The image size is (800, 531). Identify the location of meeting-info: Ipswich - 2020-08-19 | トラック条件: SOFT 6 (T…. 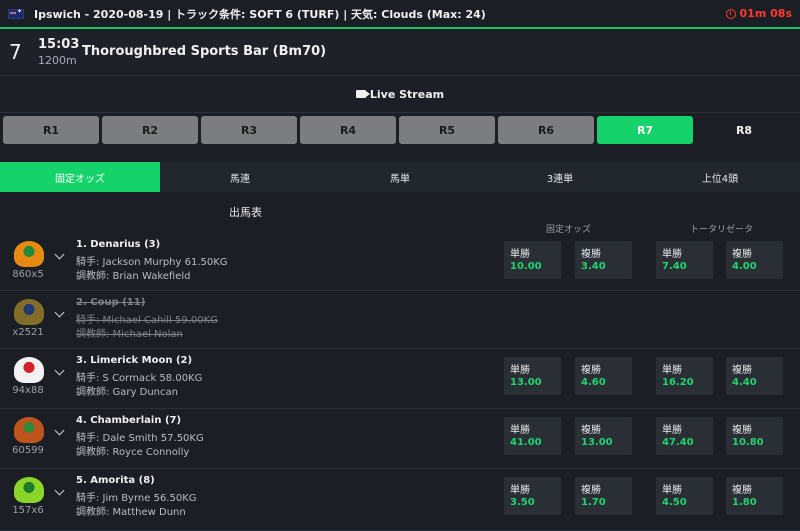
(260, 14).